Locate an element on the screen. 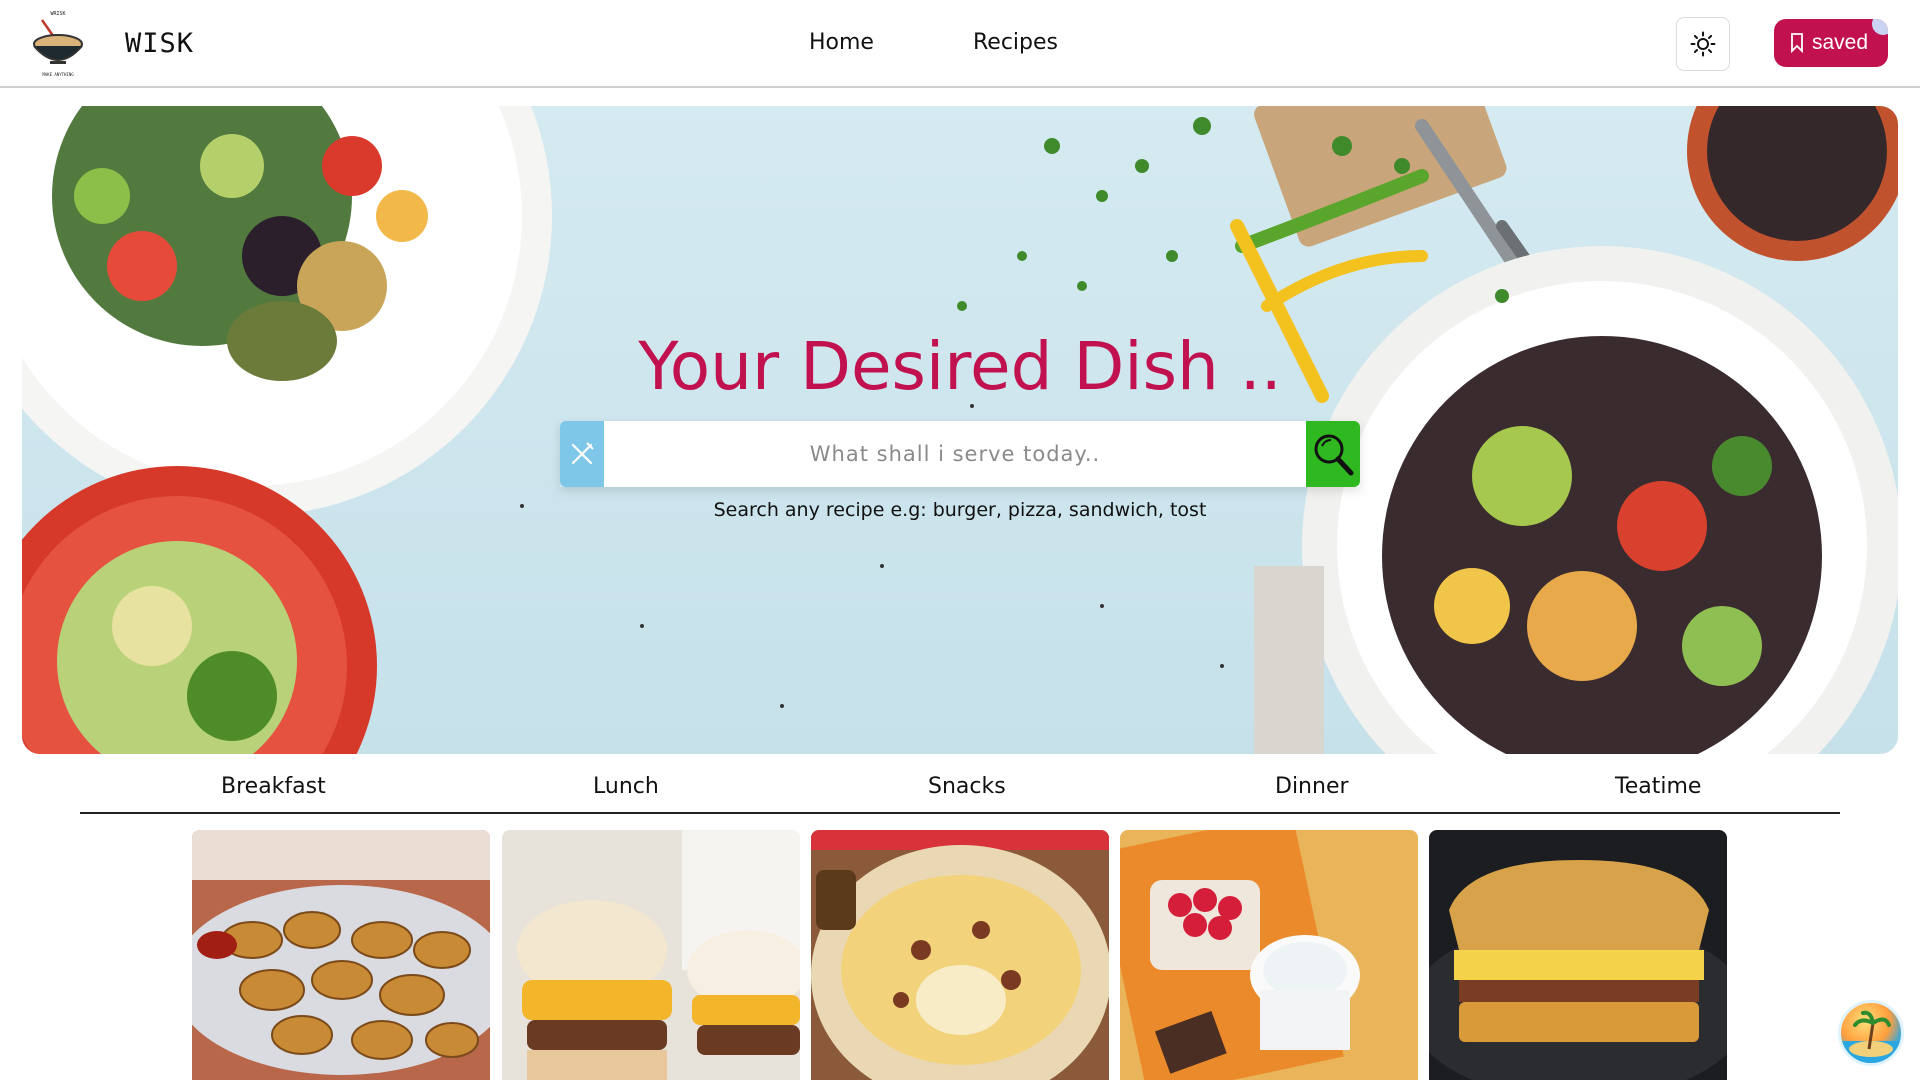  assistant-widget-button is located at coordinates (1871, 1033).